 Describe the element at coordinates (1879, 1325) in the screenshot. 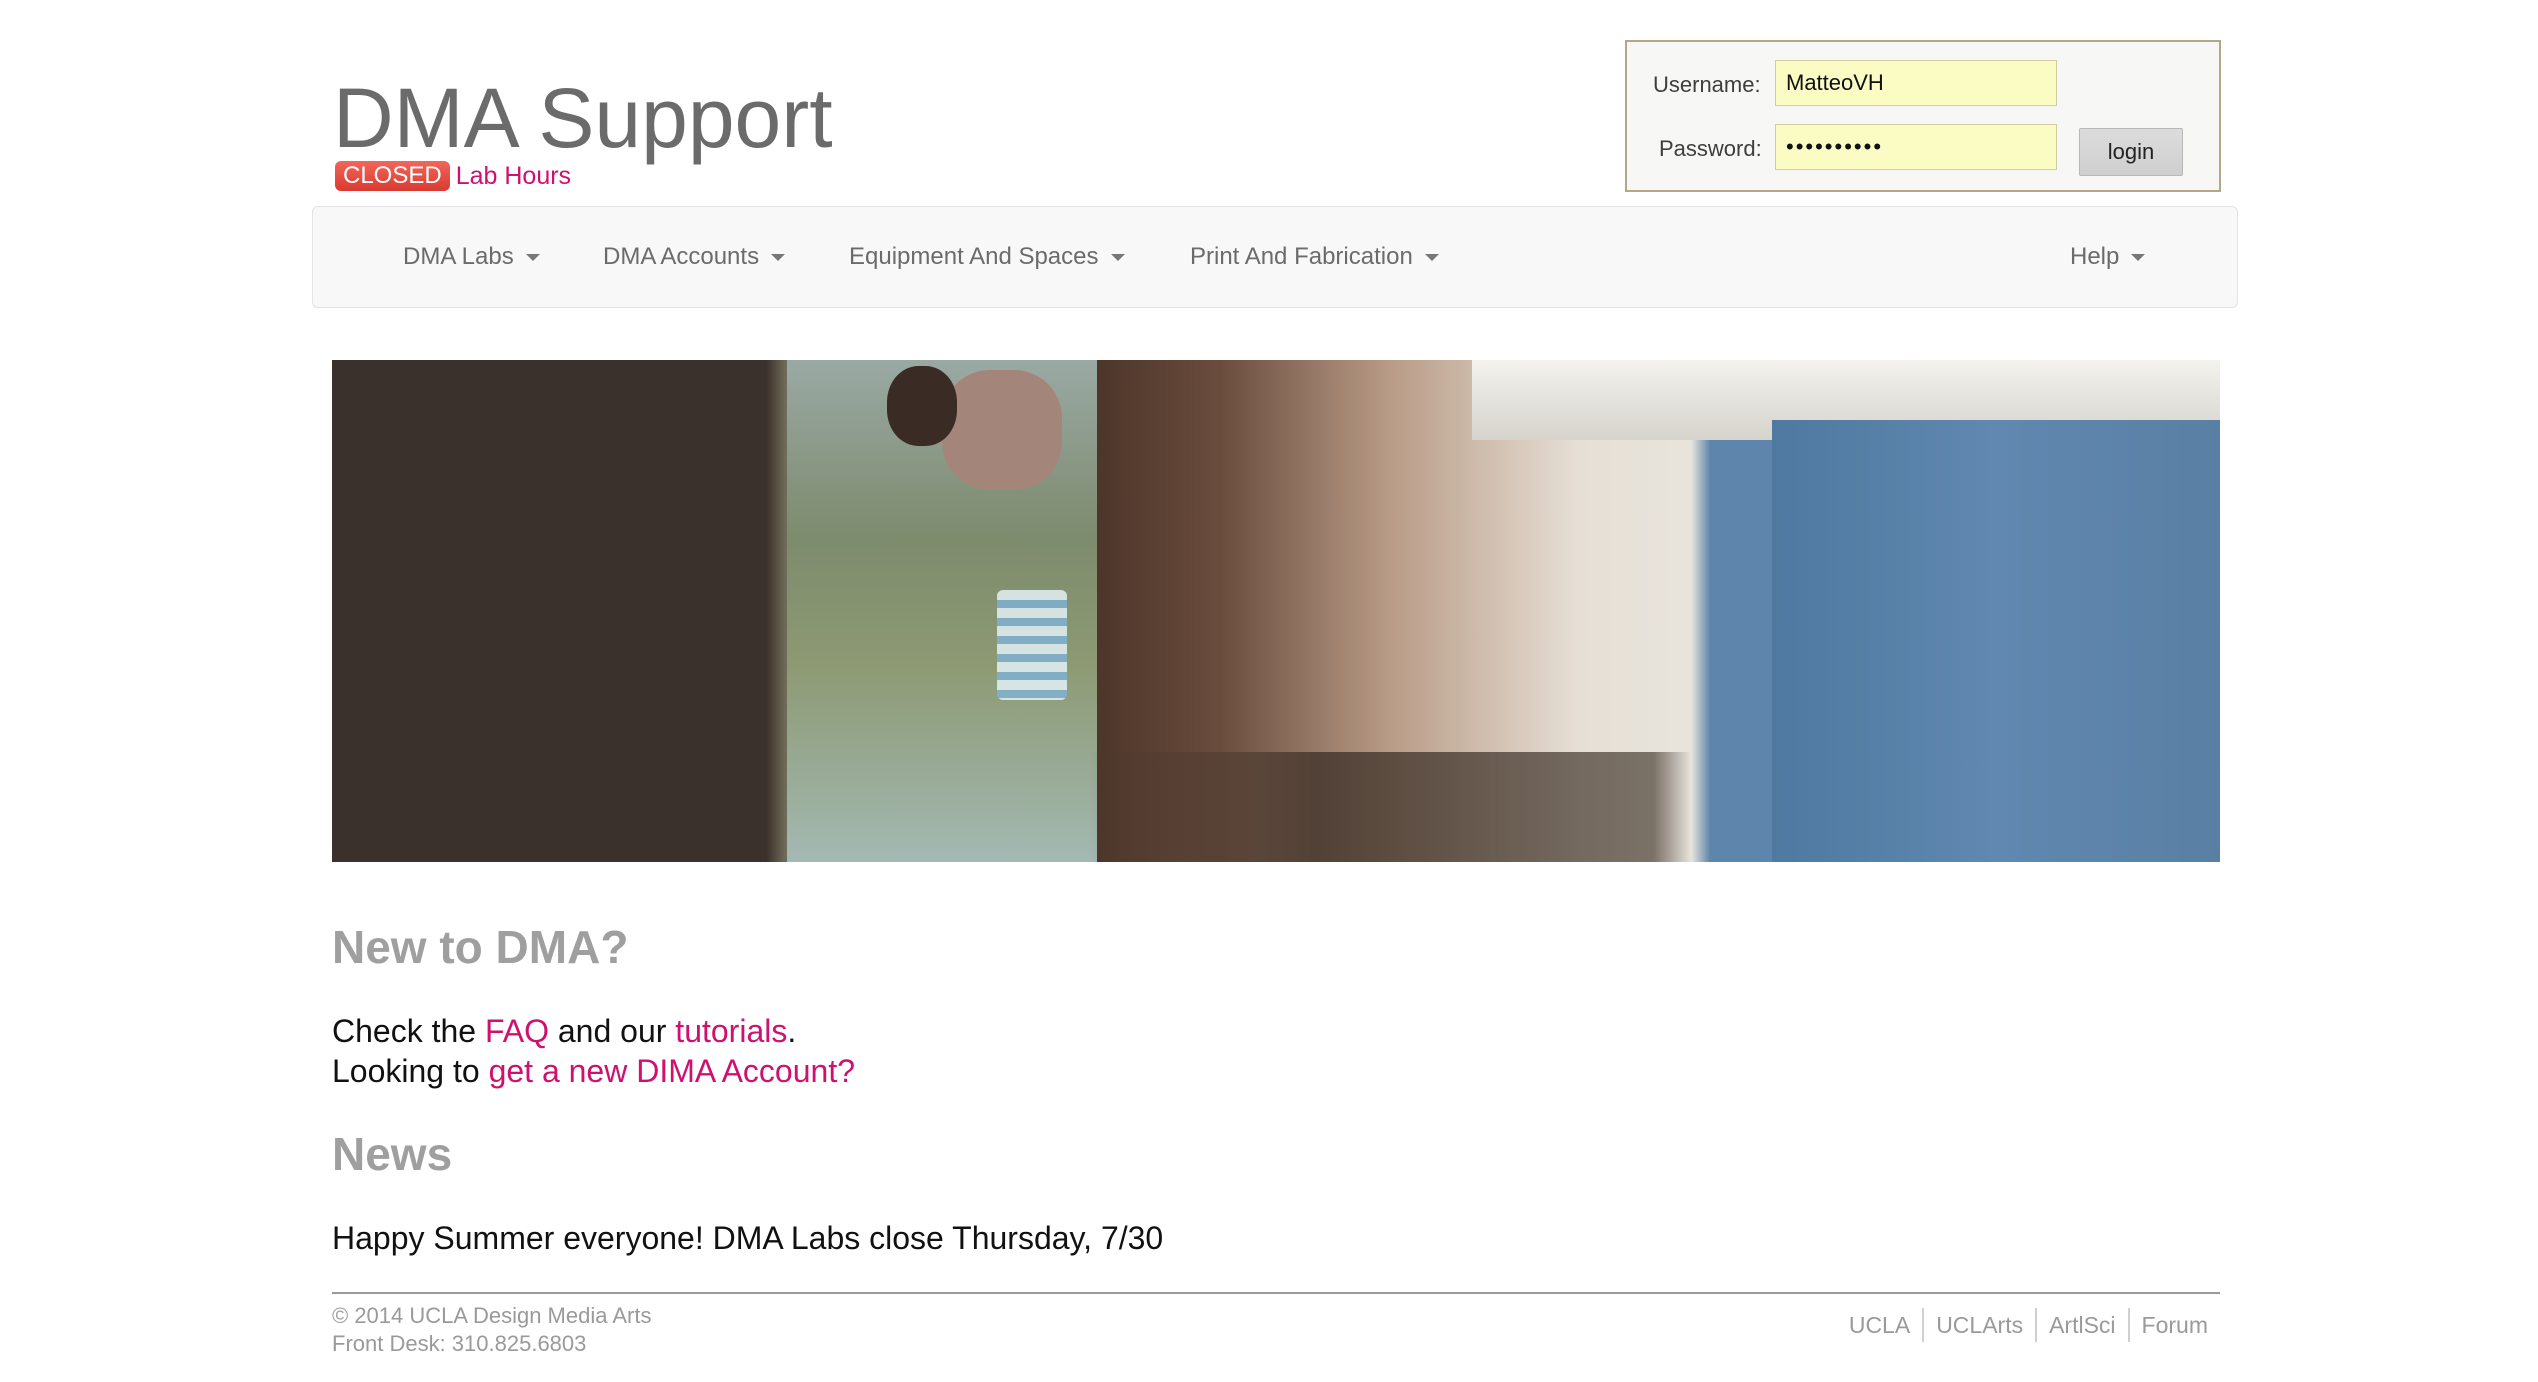

I see `footer-link-ucla: UCLA` at that location.